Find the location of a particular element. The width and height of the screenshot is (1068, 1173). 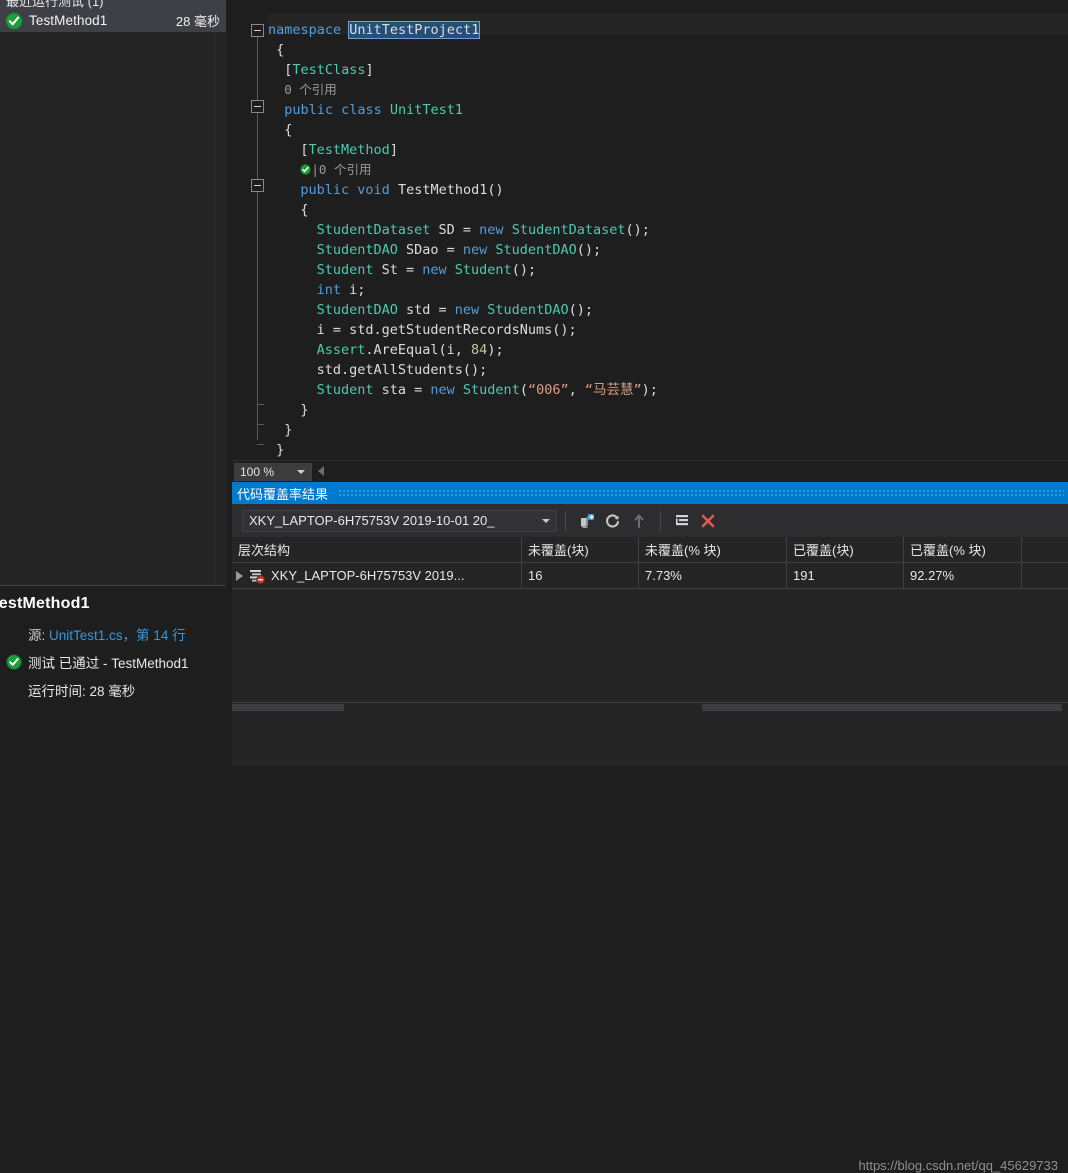

titlebar-drag-dots is located at coordinates (701, 493).